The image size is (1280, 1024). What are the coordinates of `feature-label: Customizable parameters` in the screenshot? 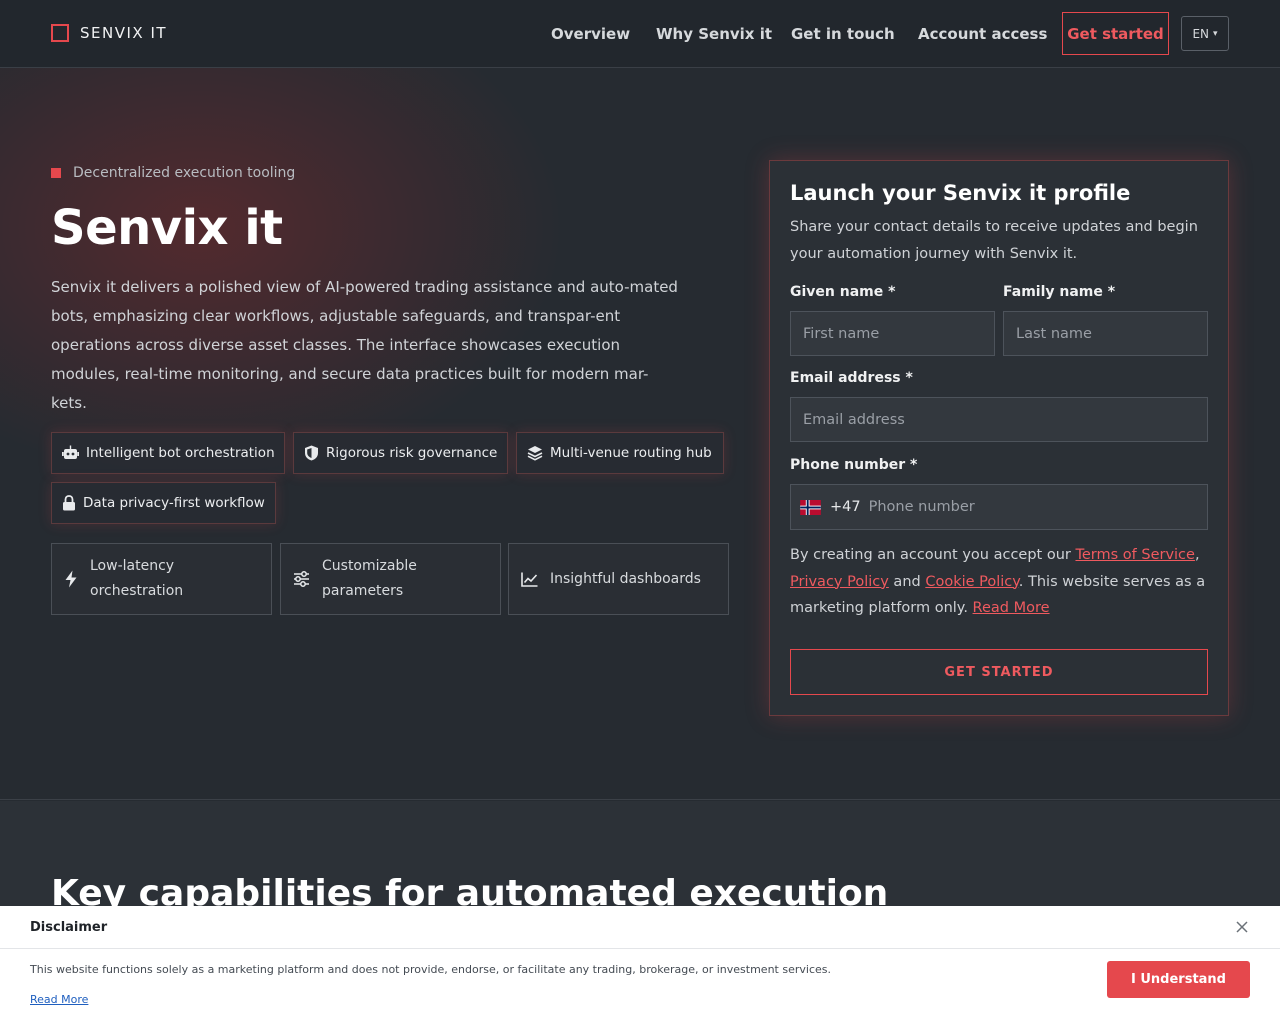 It's located at (369, 578).